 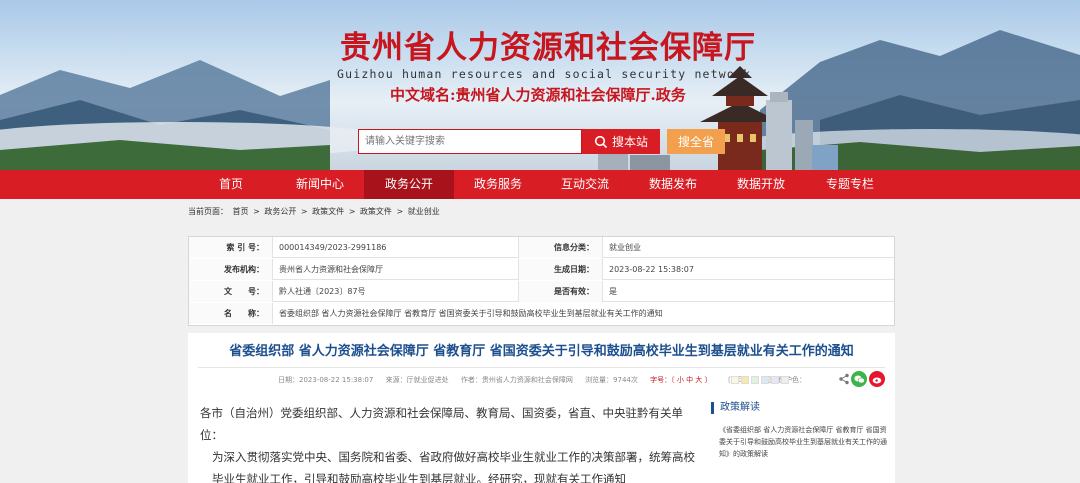 I want to click on nav-item-data-release: 数据发布, so click(x=673, y=184).